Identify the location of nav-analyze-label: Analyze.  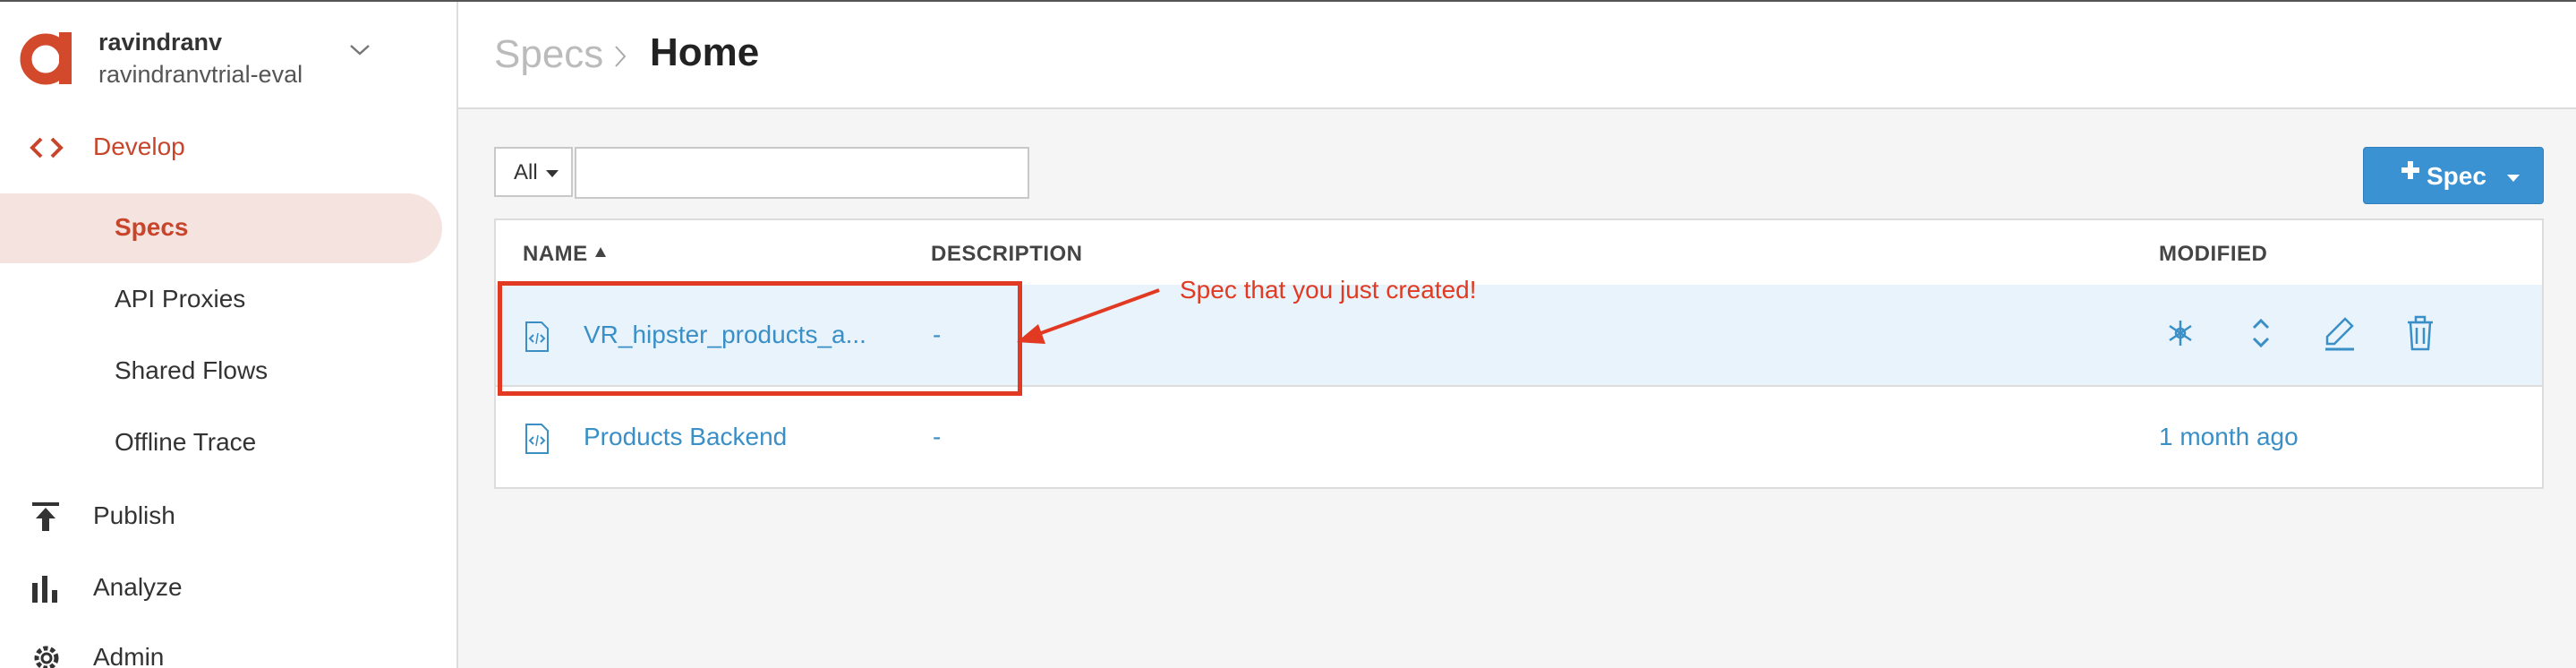
(138, 587).